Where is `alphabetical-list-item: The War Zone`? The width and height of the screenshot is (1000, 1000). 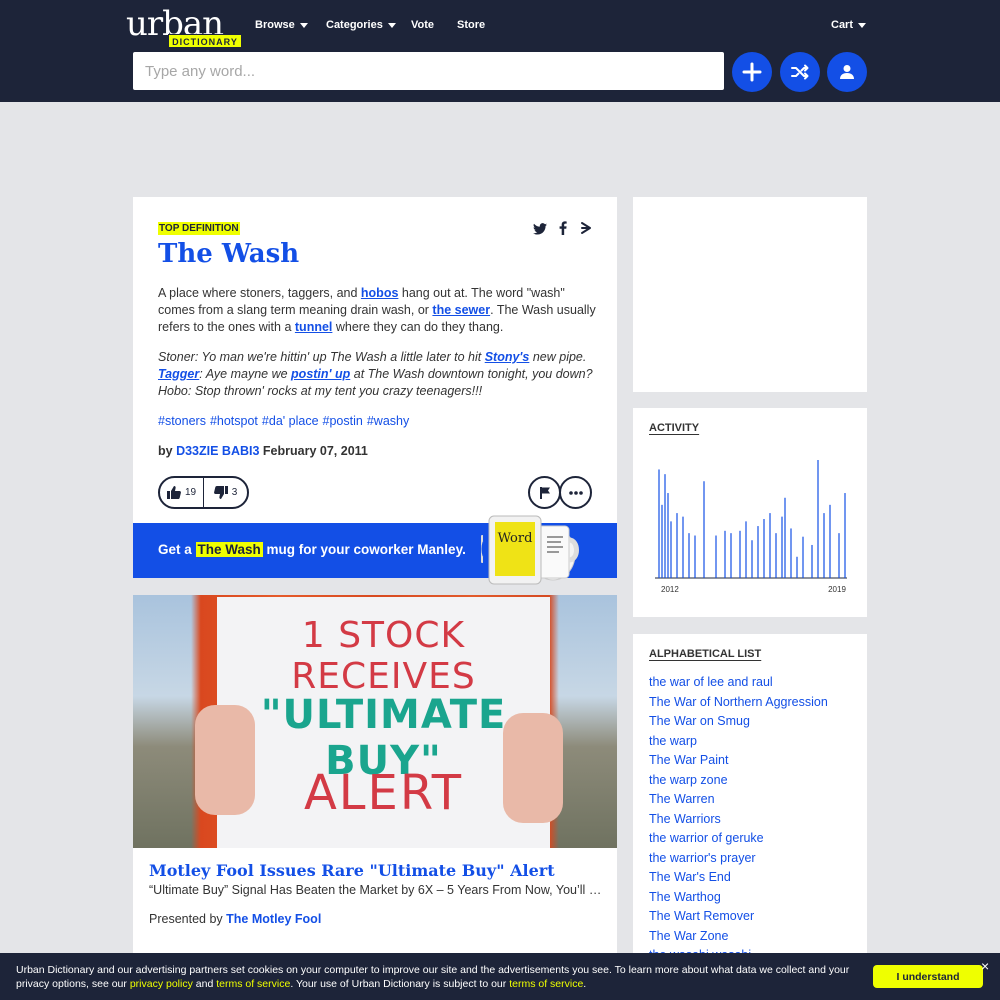
alphabetical-list-item: The War Zone is located at coordinates (738, 938).